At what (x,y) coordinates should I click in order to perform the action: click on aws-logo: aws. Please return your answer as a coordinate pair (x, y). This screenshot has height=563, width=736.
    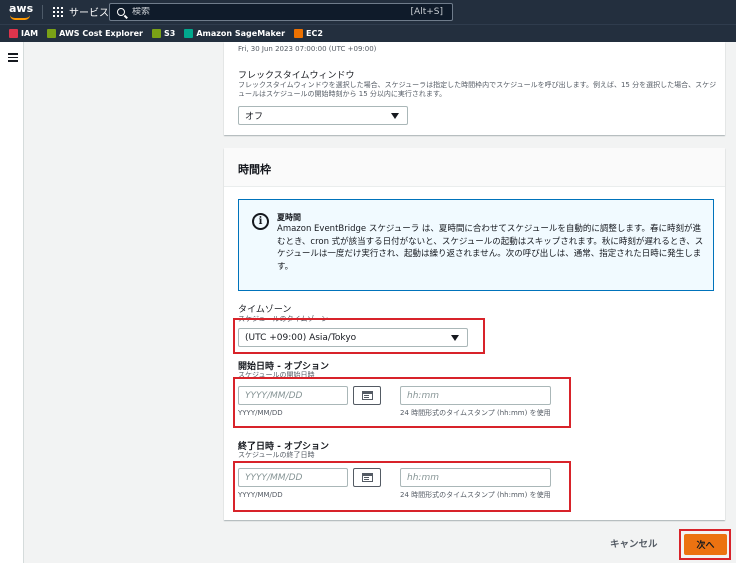
    Looking at the image, I should click on (22, 12).